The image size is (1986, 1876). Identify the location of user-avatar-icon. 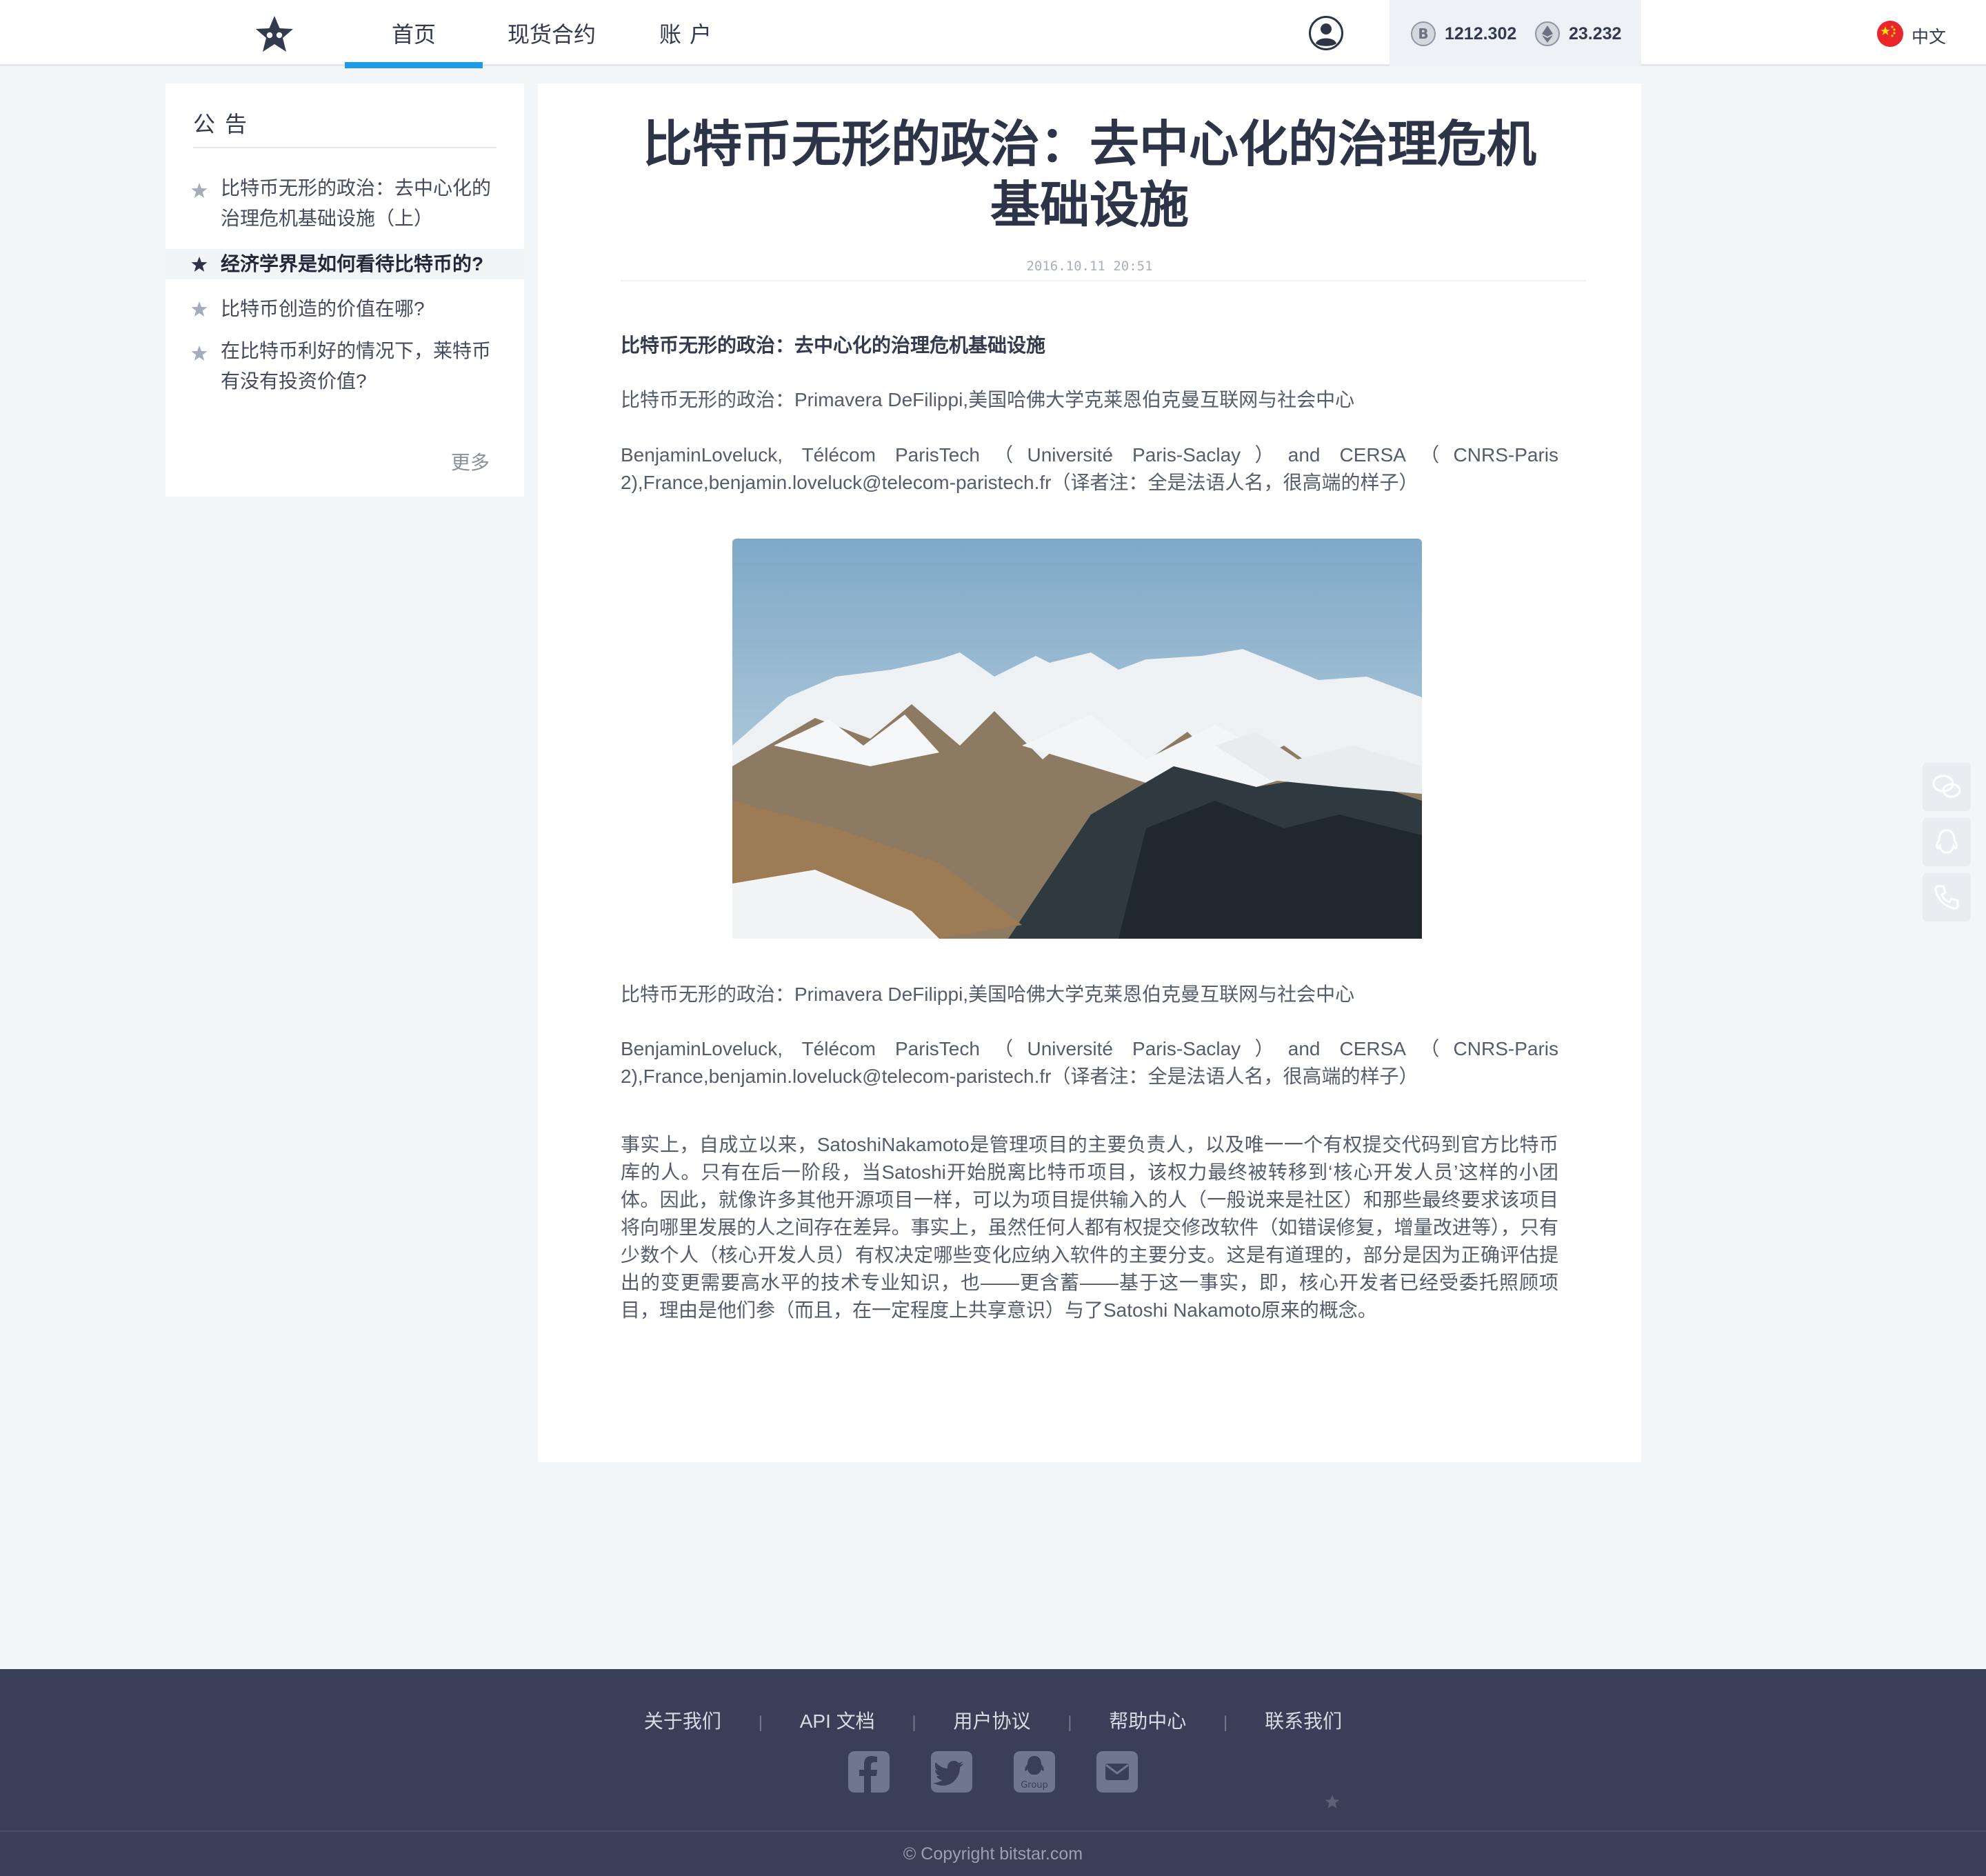
(1326, 33).